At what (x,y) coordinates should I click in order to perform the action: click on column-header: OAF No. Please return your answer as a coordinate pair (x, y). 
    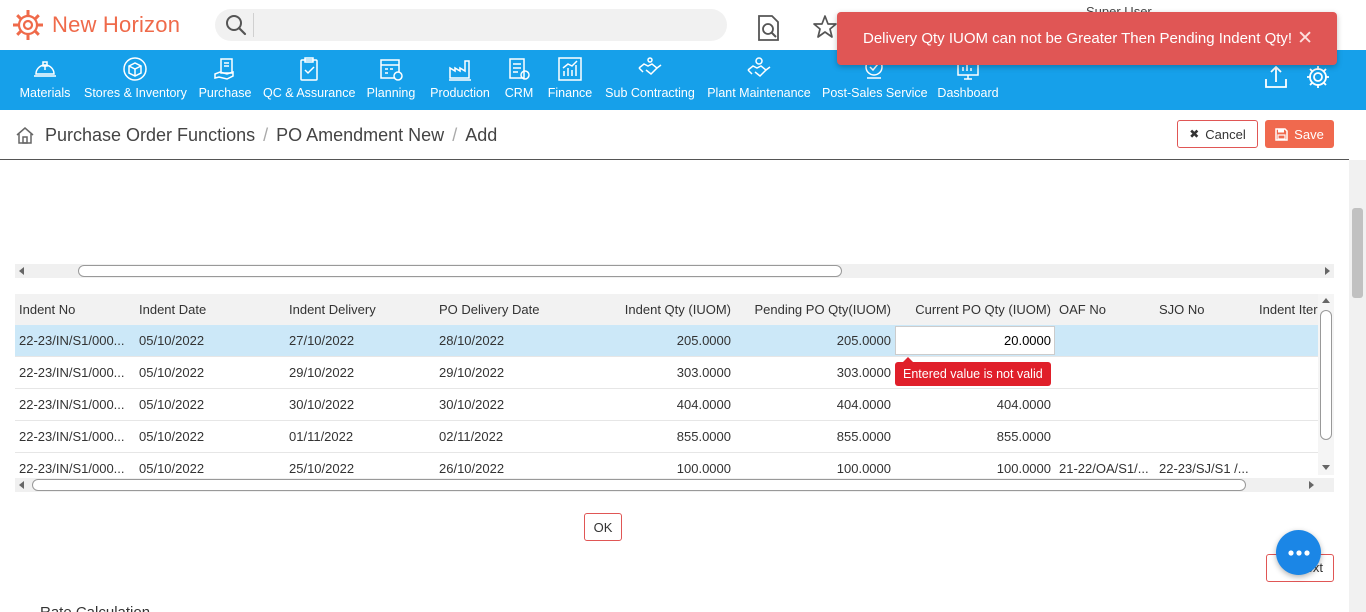
    Looking at the image, I should click on (1104, 309).